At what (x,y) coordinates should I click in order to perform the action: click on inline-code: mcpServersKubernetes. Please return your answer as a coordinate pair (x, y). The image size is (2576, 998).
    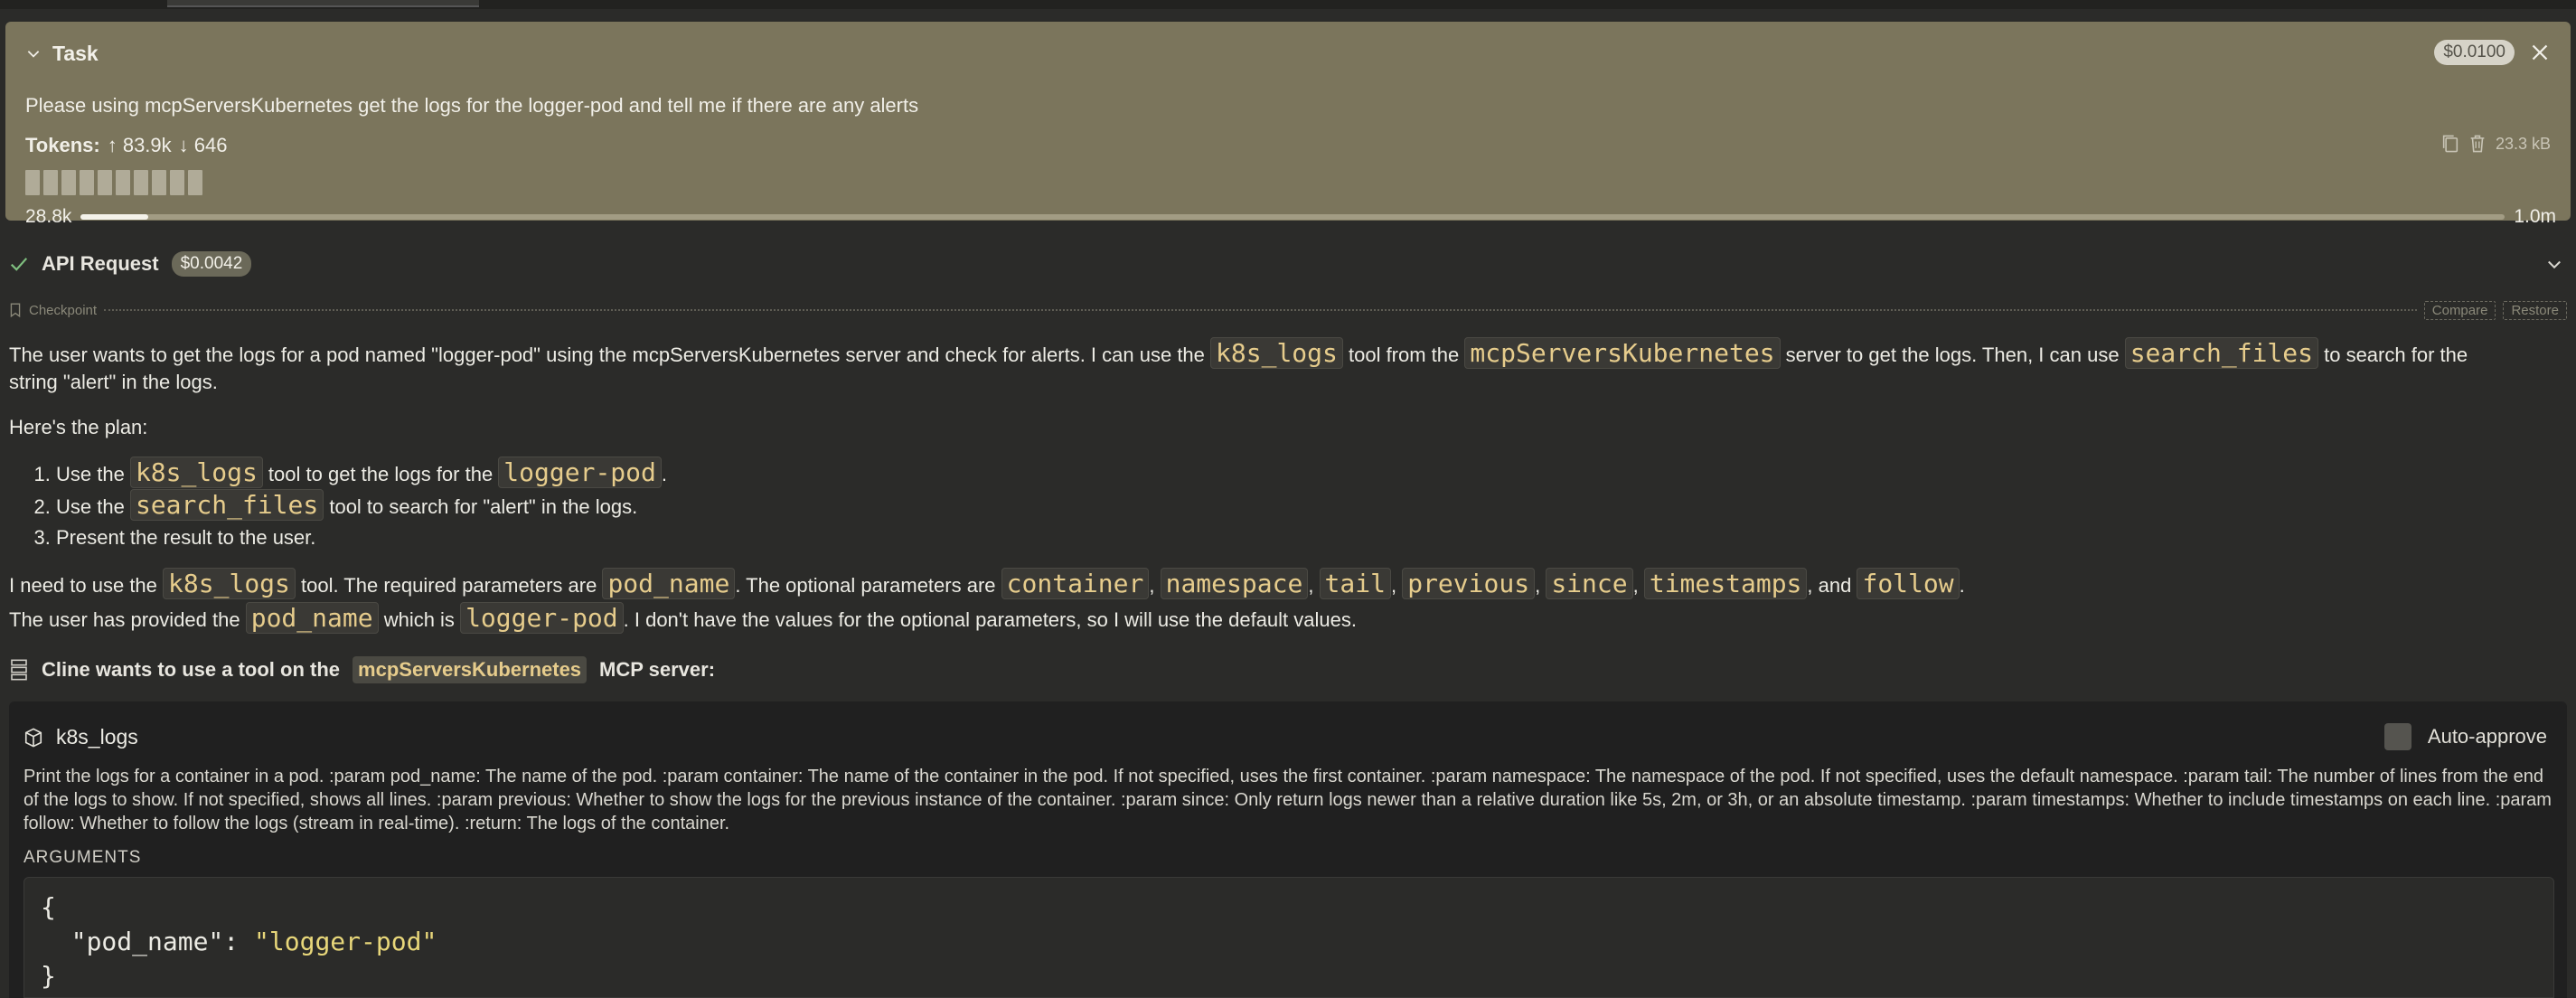
    Looking at the image, I should click on (1622, 353).